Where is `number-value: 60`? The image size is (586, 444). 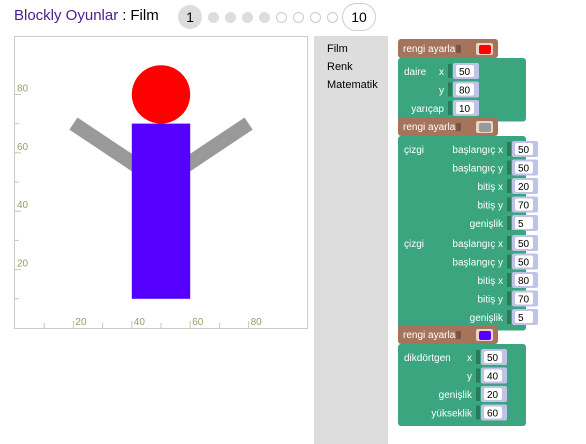 number-value: 60 is located at coordinates (493, 414).